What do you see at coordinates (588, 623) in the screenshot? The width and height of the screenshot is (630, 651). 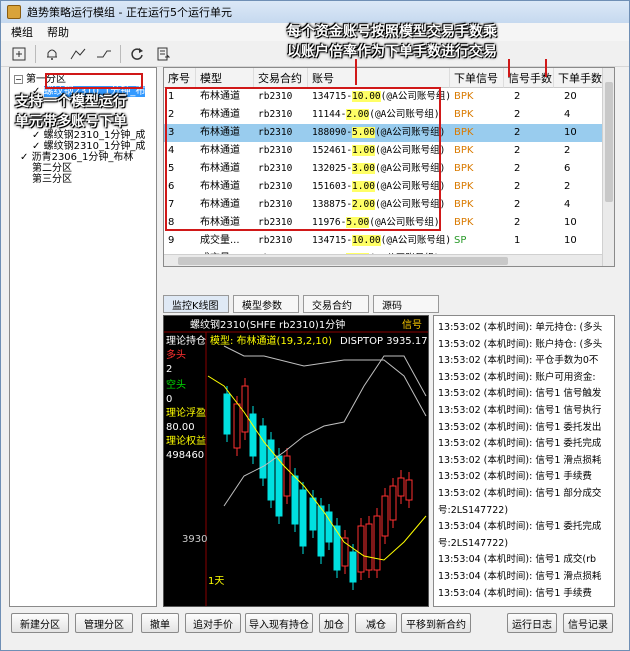 I see `signal-record-button: 信号记录` at bounding box center [588, 623].